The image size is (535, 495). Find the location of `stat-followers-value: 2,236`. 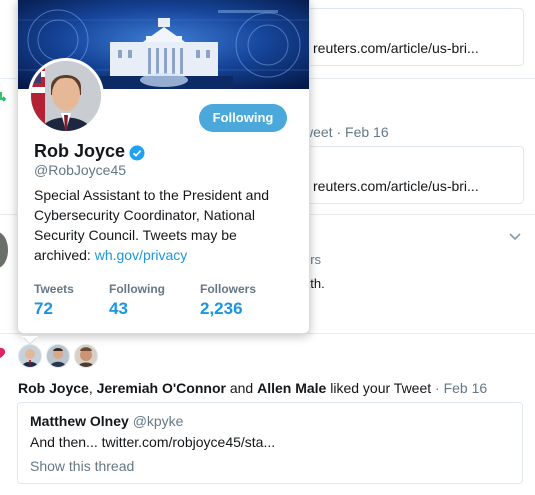

stat-followers-value: 2,236 is located at coordinates (221, 309).